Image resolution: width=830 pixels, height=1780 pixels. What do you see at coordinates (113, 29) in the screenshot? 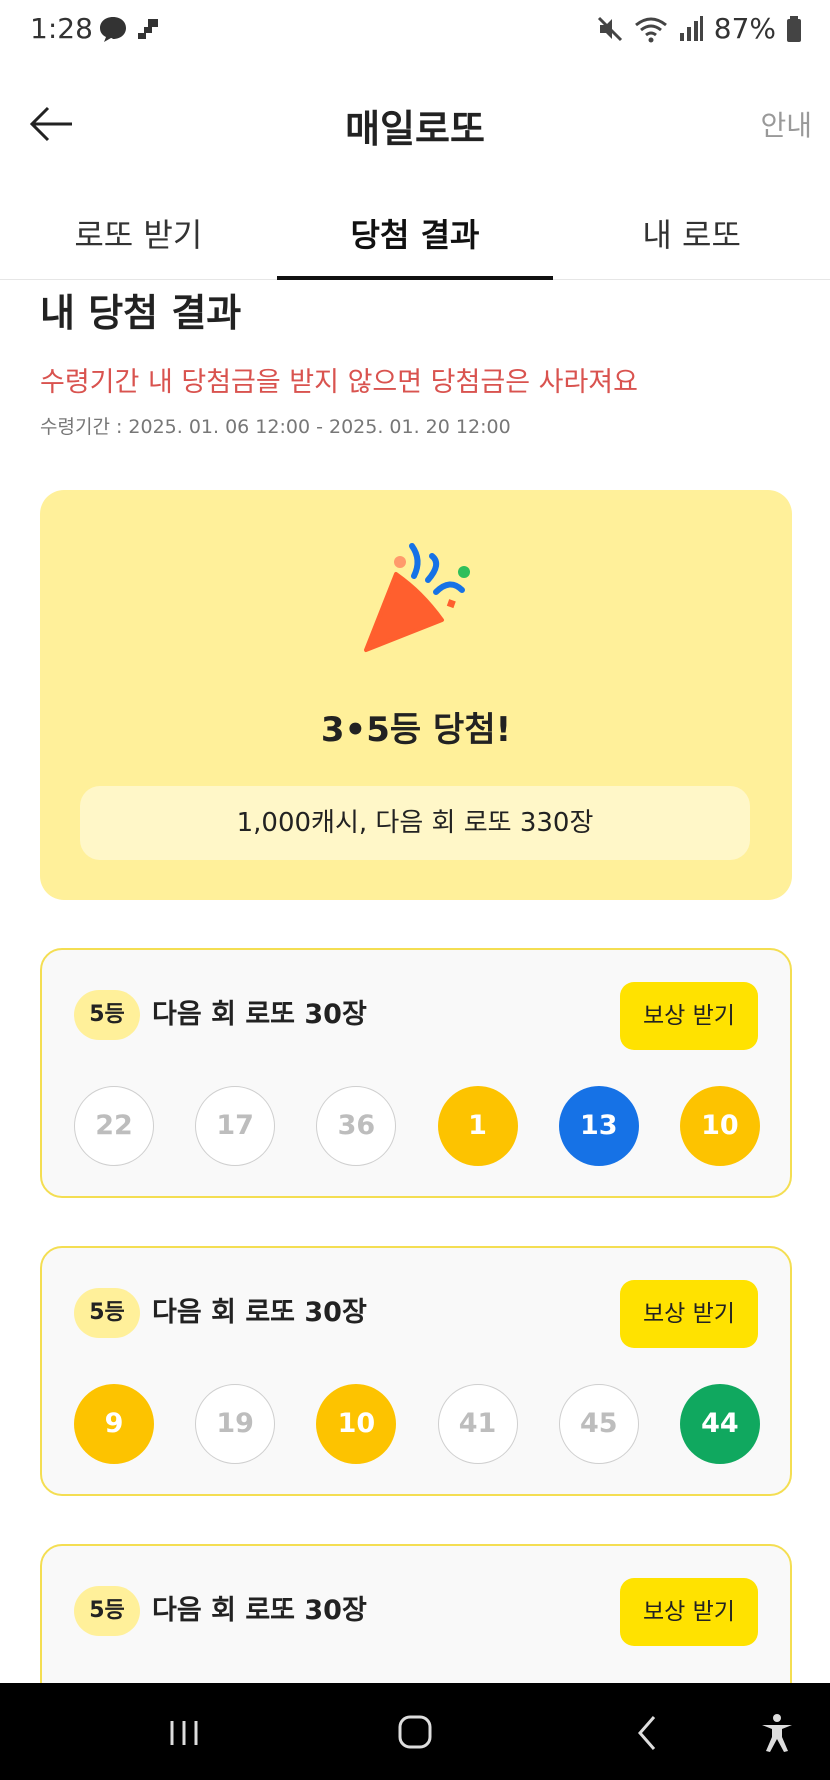
I see `chat-bubble-icon` at bounding box center [113, 29].